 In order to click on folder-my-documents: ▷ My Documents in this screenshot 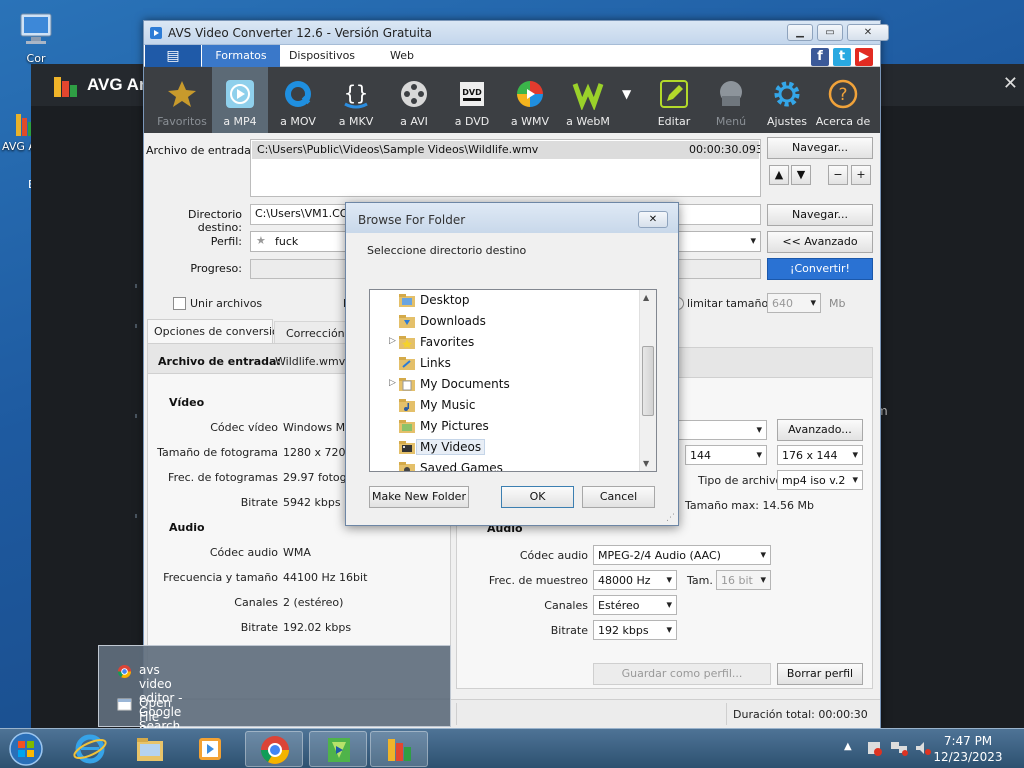, I will do `click(505, 384)`.